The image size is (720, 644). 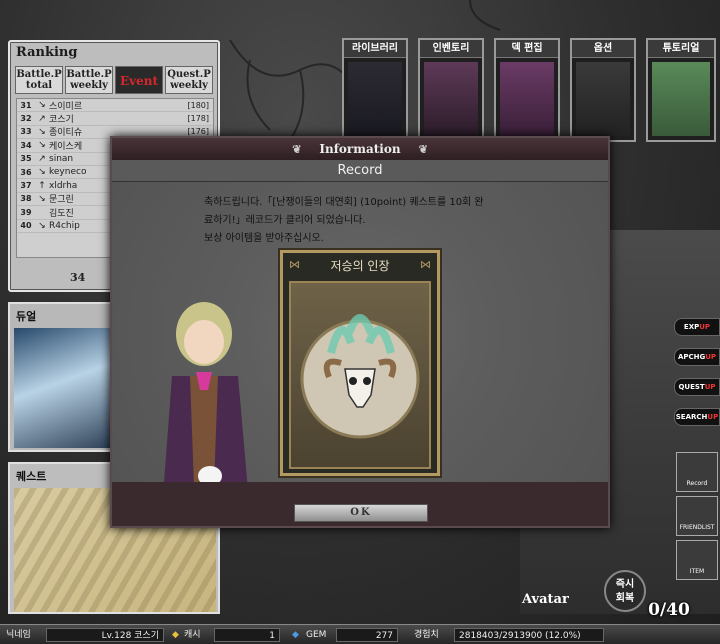 What do you see at coordinates (697, 357) in the screenshot?
I see `apchg-up-button: APCHGUP` at bounding box center [697, 357].